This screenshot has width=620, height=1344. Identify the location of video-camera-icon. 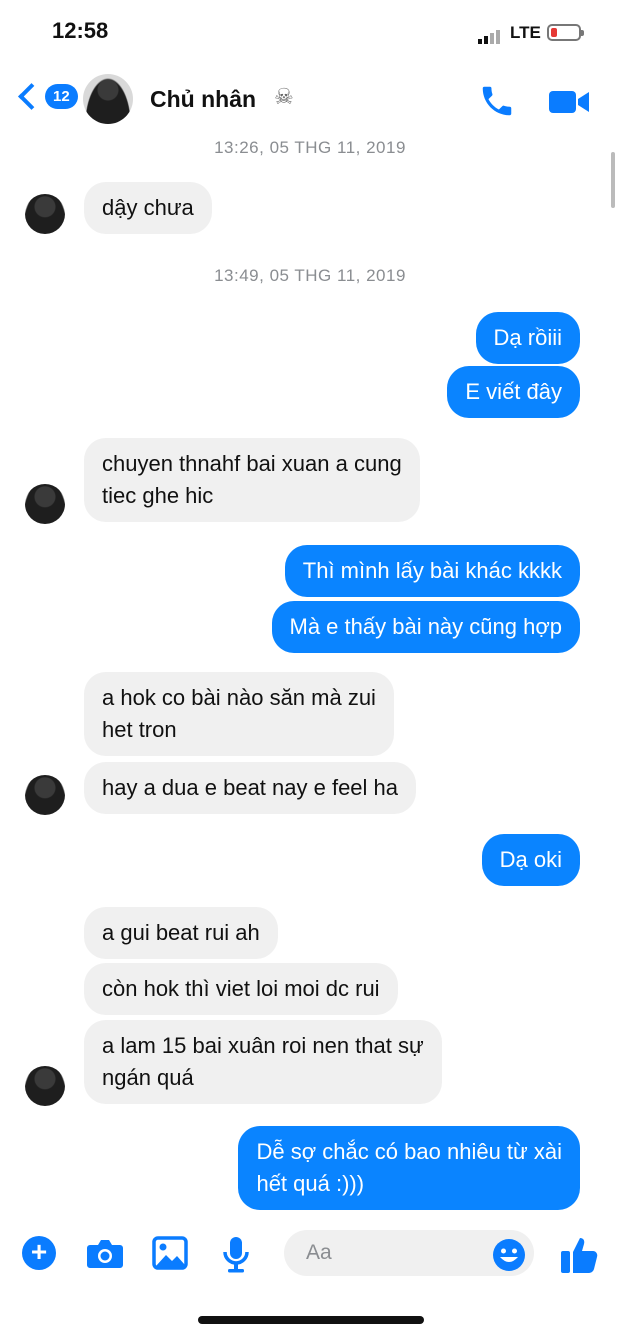
(569, 102).